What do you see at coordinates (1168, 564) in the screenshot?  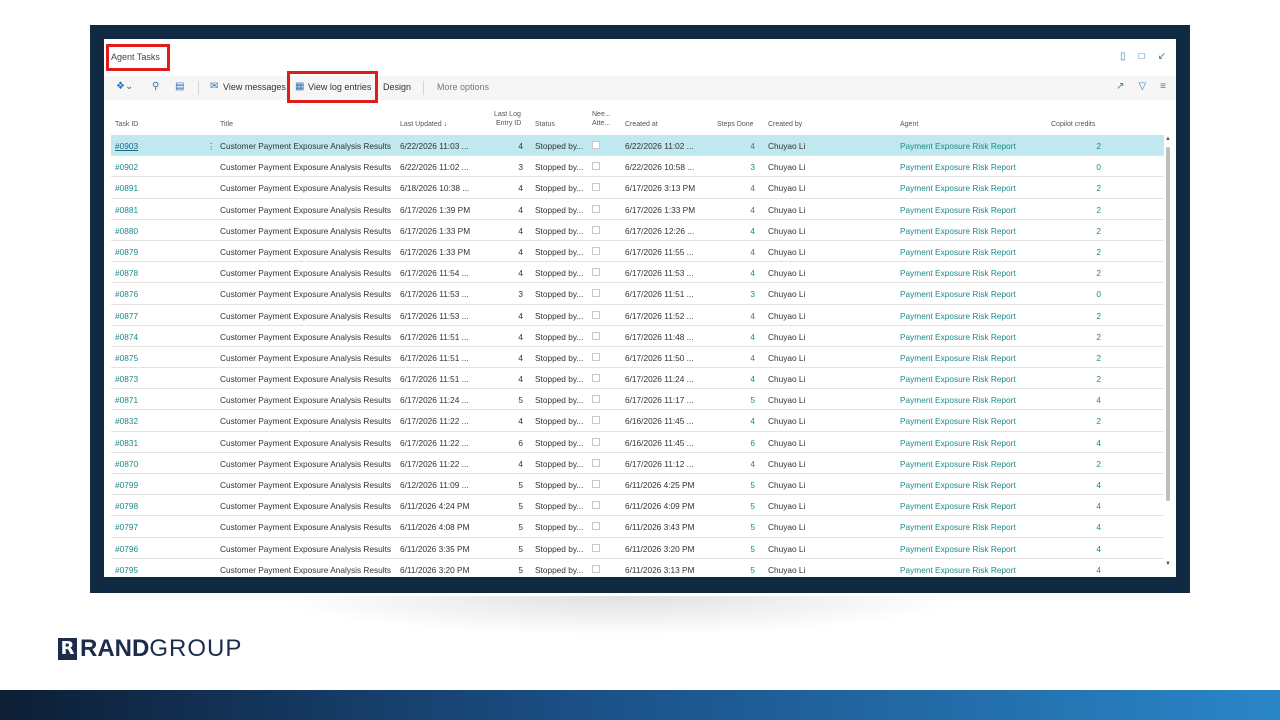 I see `scroll-down-icon: ▼` at bounding box center [1168, 564].